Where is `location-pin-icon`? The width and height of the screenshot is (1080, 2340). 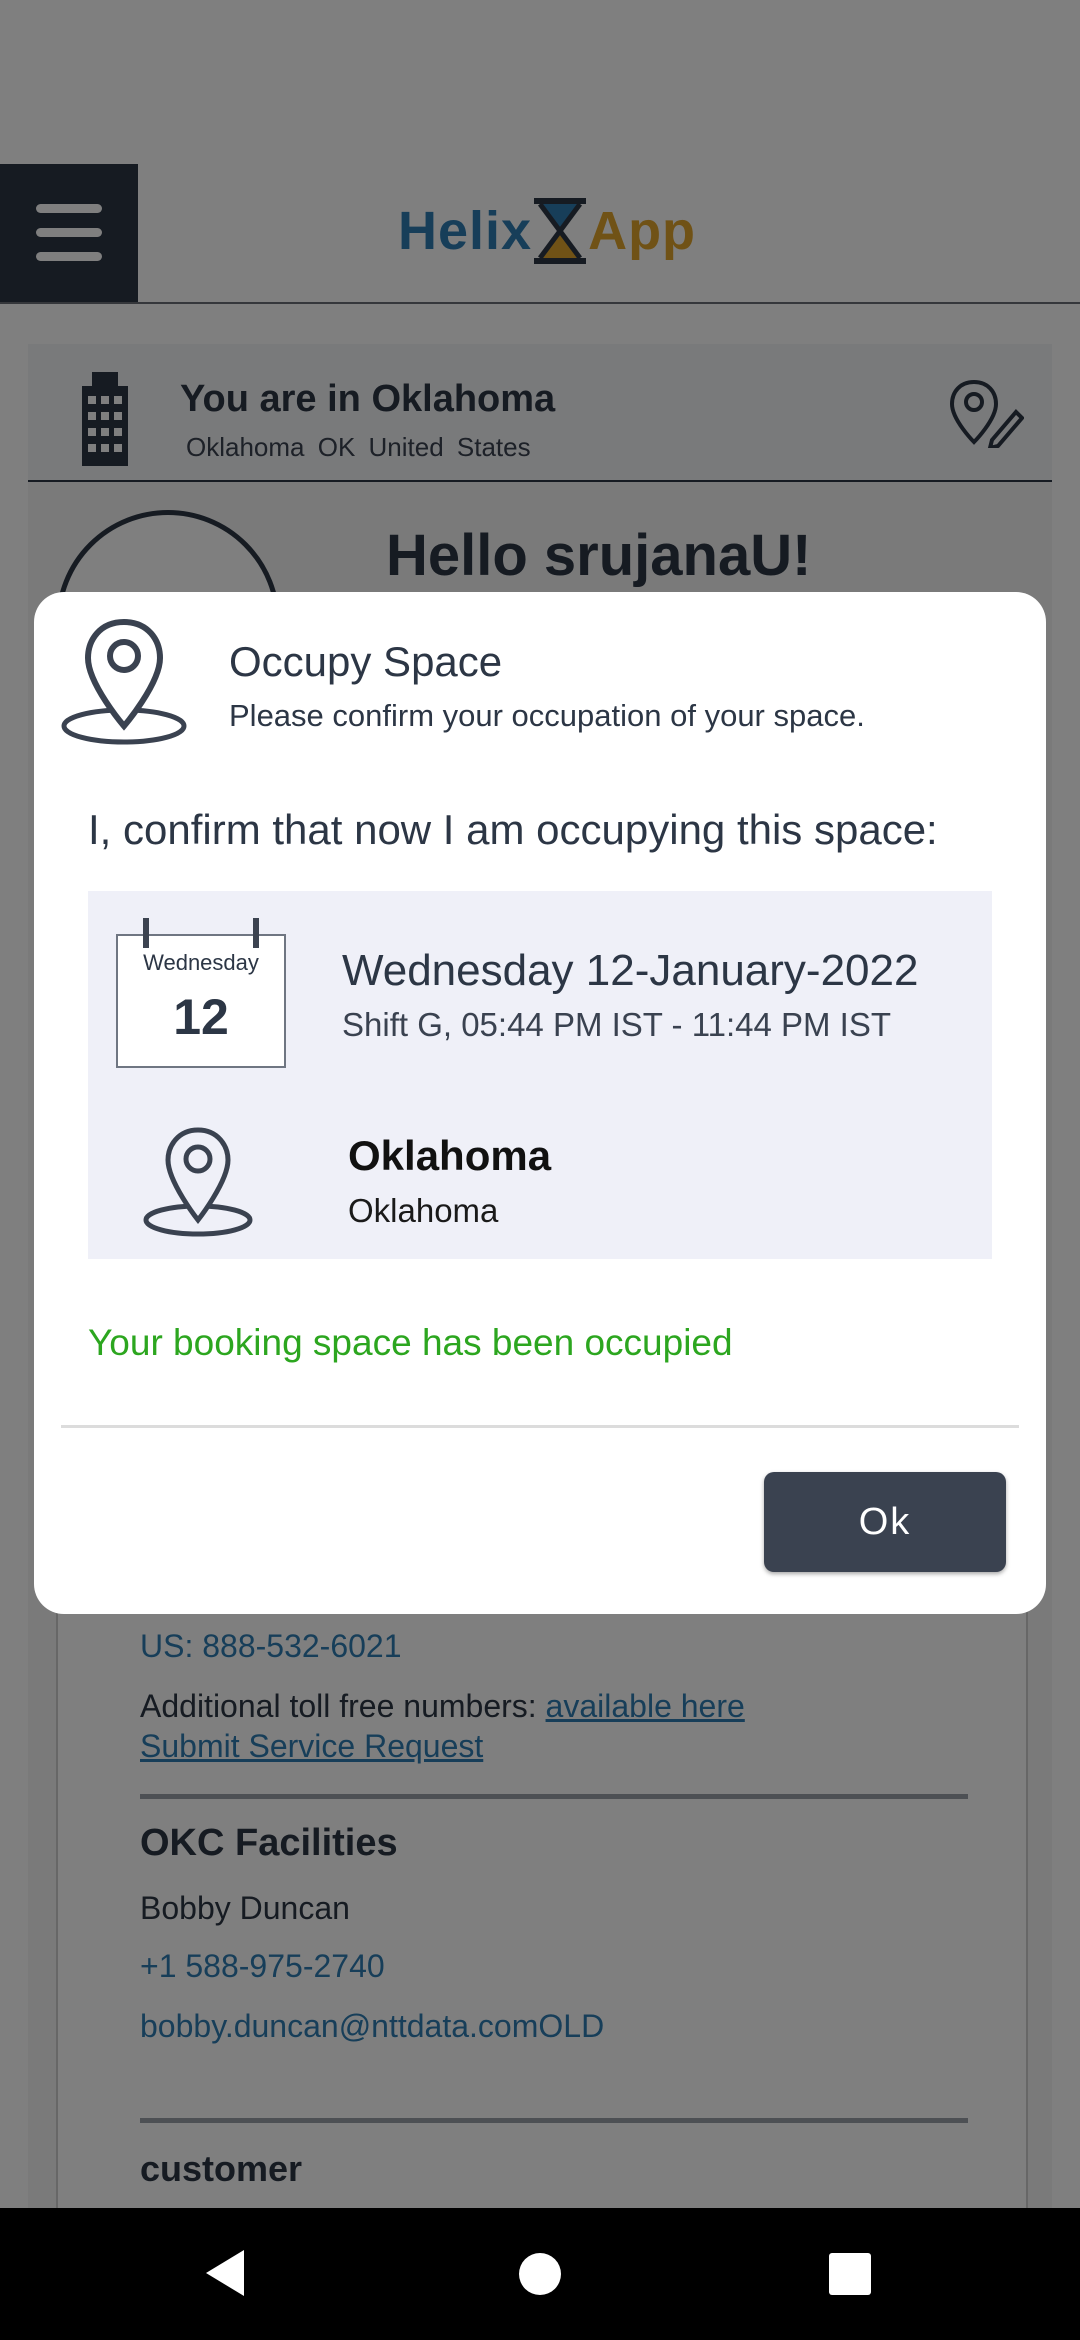
location-pin-icon is located at coordinates (124, 681).